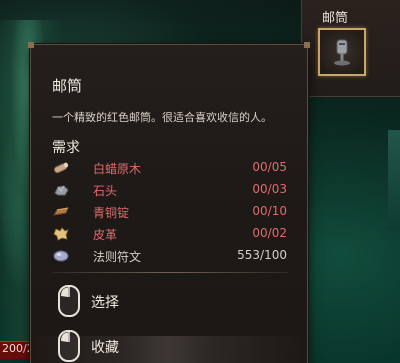 This screenshot has height=363, width=400. Describe the element at coordinates (66, 148) in the screenshot. I see `requirements-heading: 需求` at that location.